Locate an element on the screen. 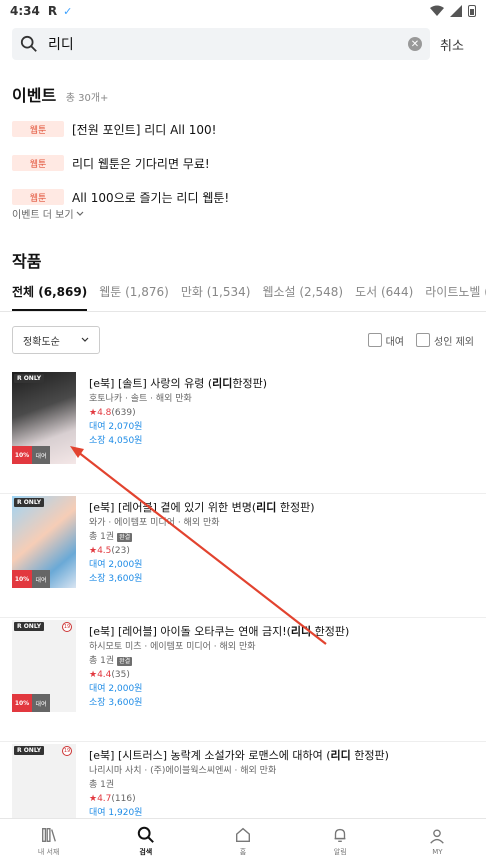 The width and height of the screenshot is (486, 864). events-more-link: 이벤트 더 보기 is located at coordinates (48, 213).